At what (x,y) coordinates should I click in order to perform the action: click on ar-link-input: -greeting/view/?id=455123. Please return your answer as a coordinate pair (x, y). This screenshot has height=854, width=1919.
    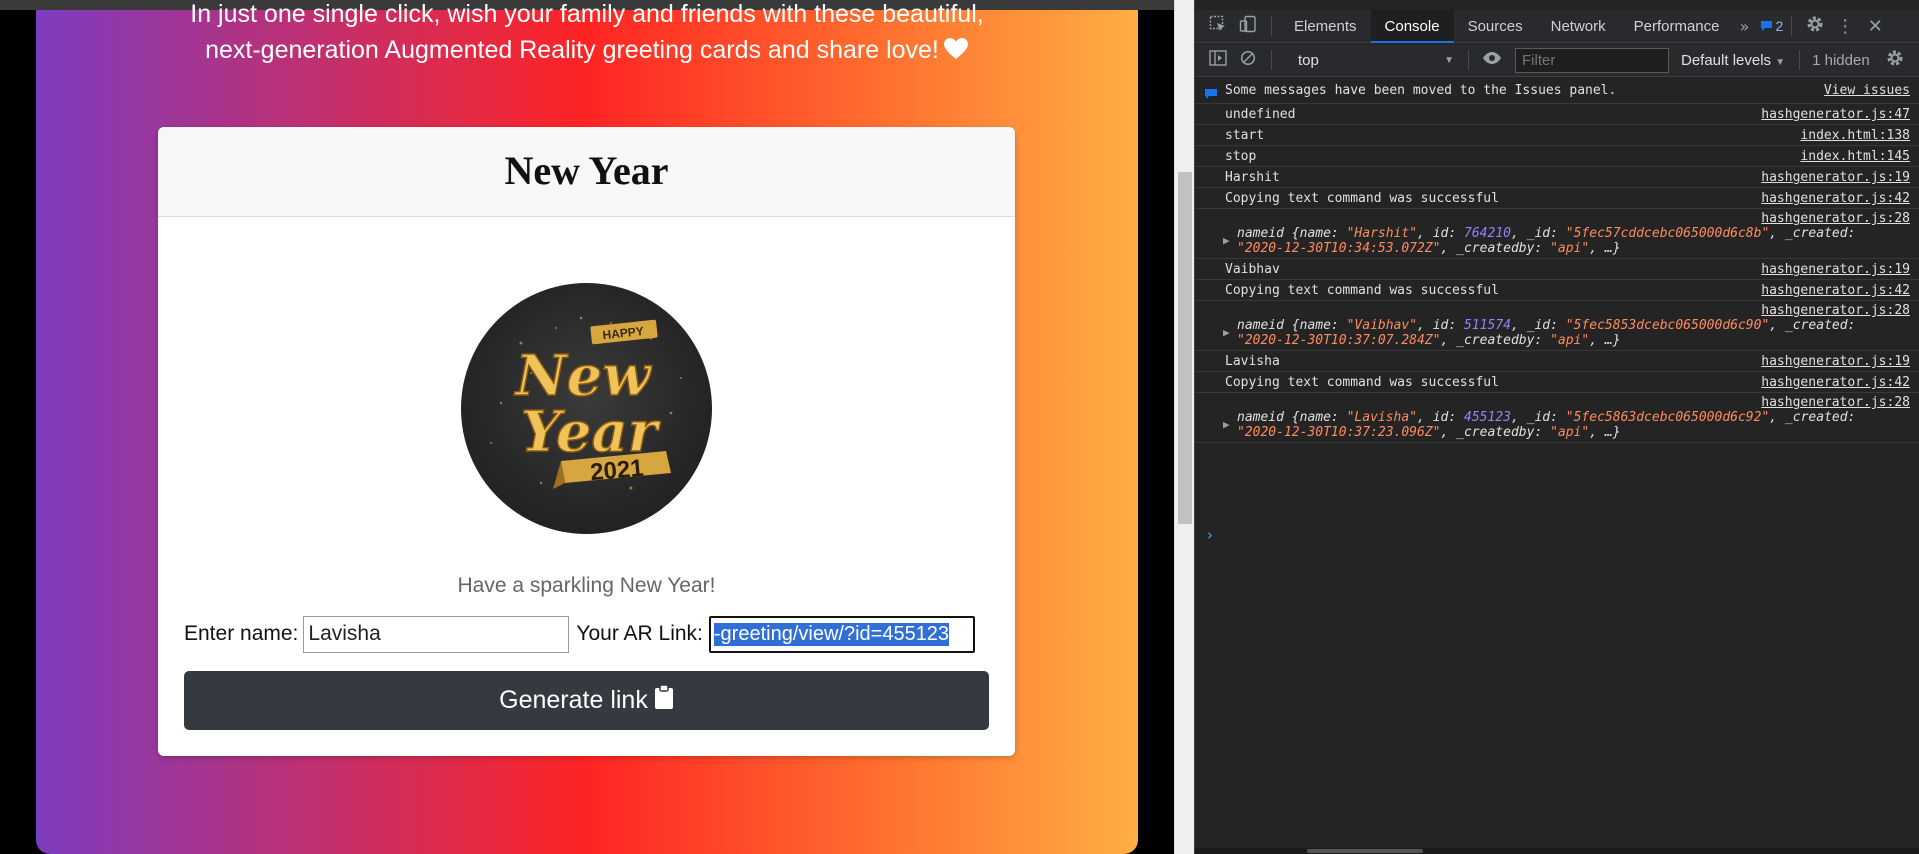
    Looking at the image, I should click on (841, 634).